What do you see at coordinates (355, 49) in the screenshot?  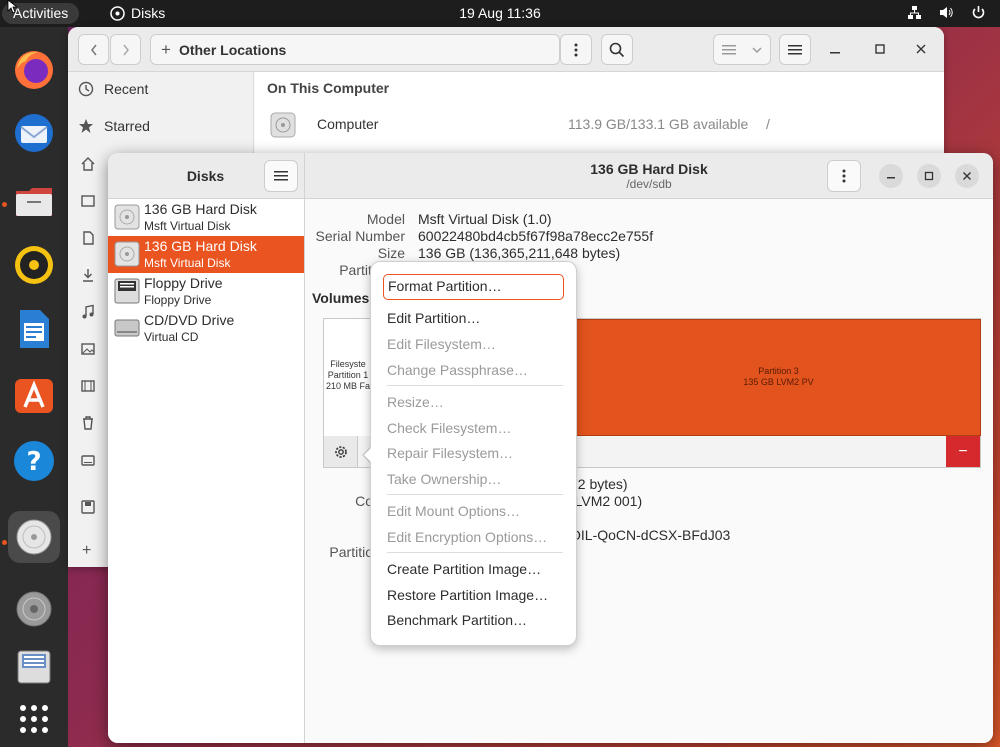 I see `location-bar: + Other Locations` at bounding box center [355, 49].